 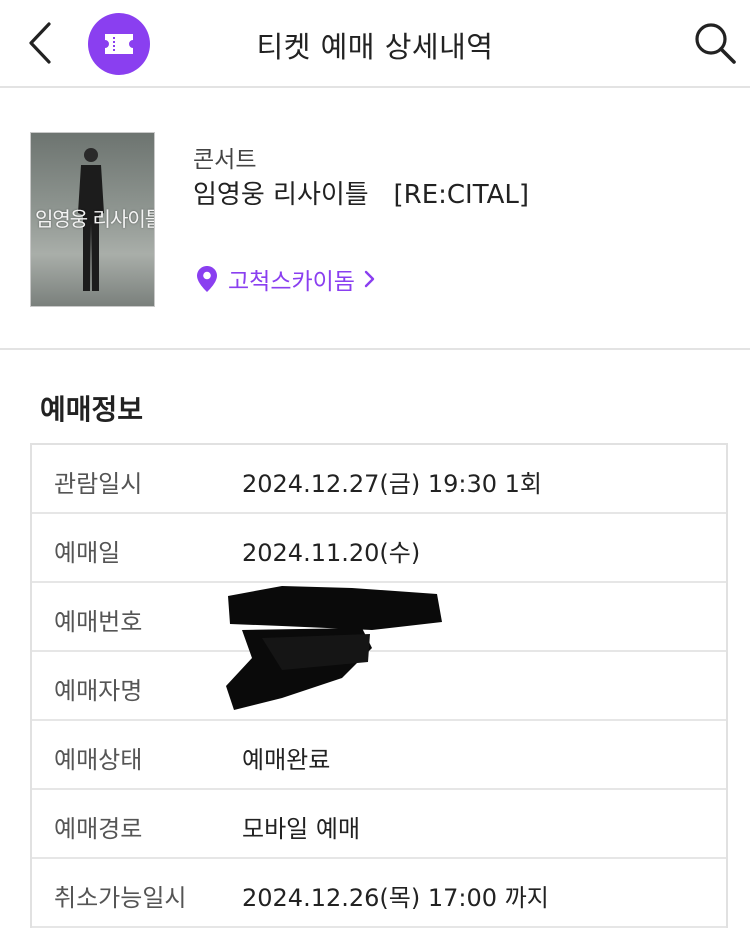 I want to click on row-label: 취소가능일시, so click(x=120, y=898).